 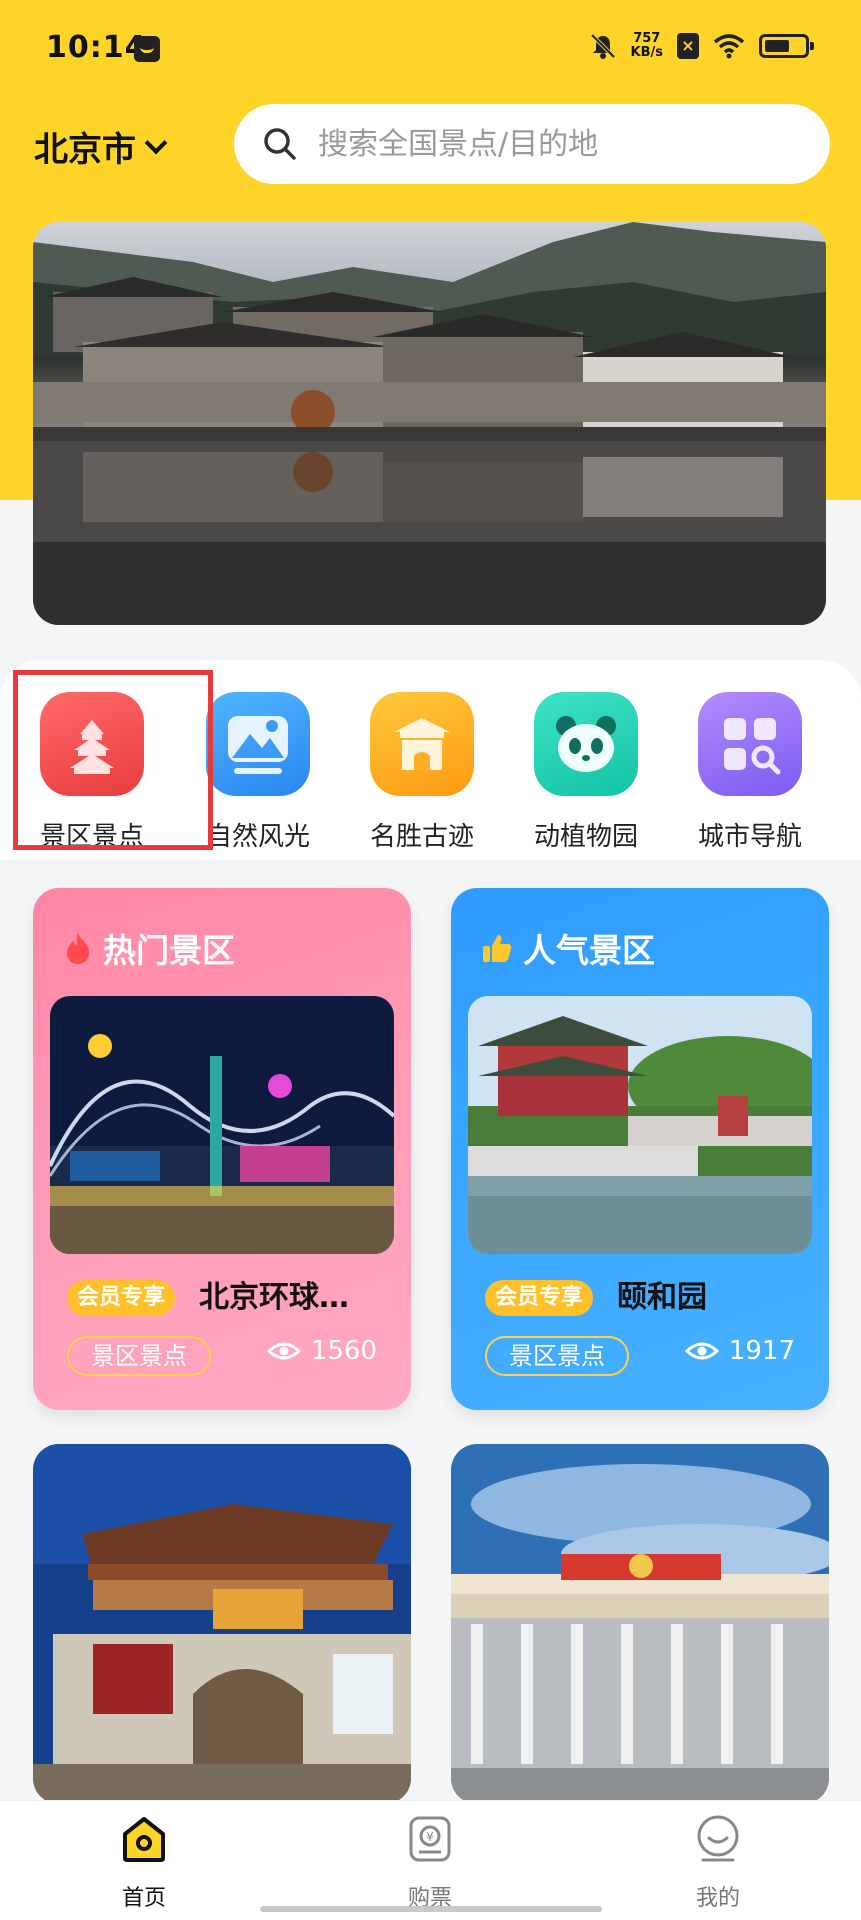 I want to click on spot-name: 颐和园, so click(x=662, y=1297).